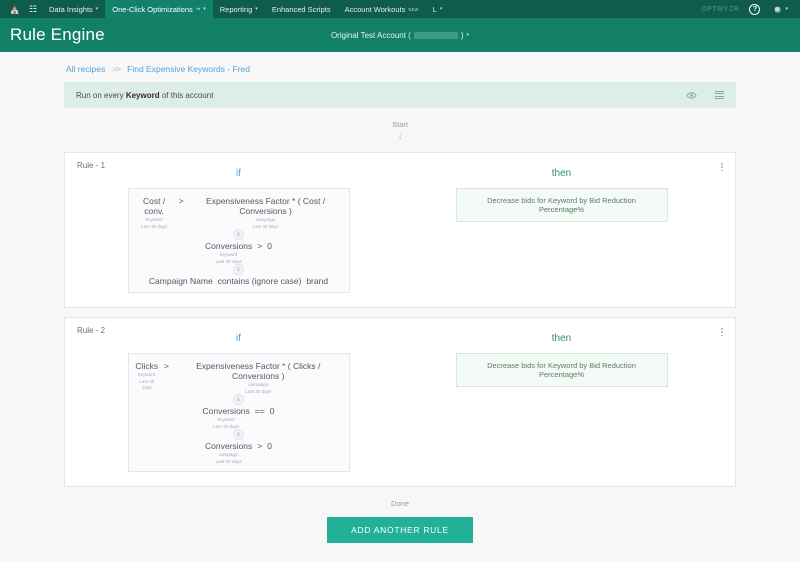  I want to click on breadcrumb-current: Find Expensive Keywords - Fred, so click(188, 69).